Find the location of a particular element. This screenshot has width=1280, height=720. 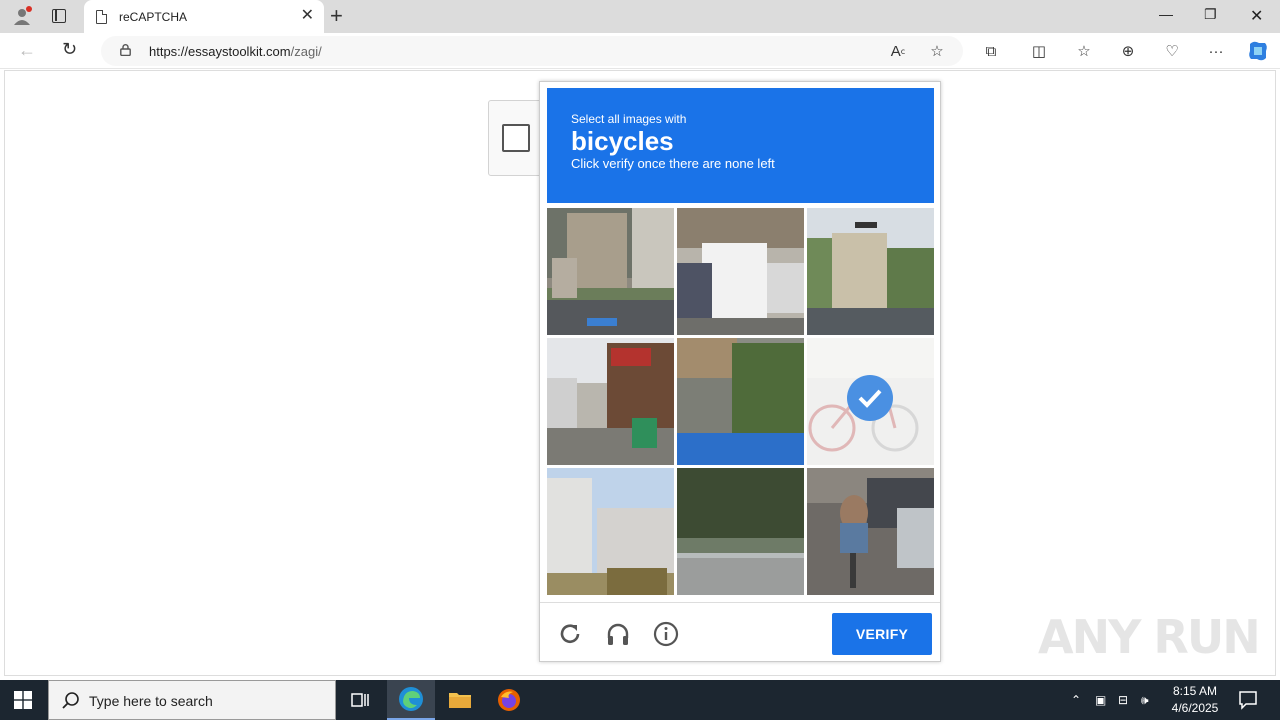

search-placeholder: Type here to search is located at coordinates (151, 701).